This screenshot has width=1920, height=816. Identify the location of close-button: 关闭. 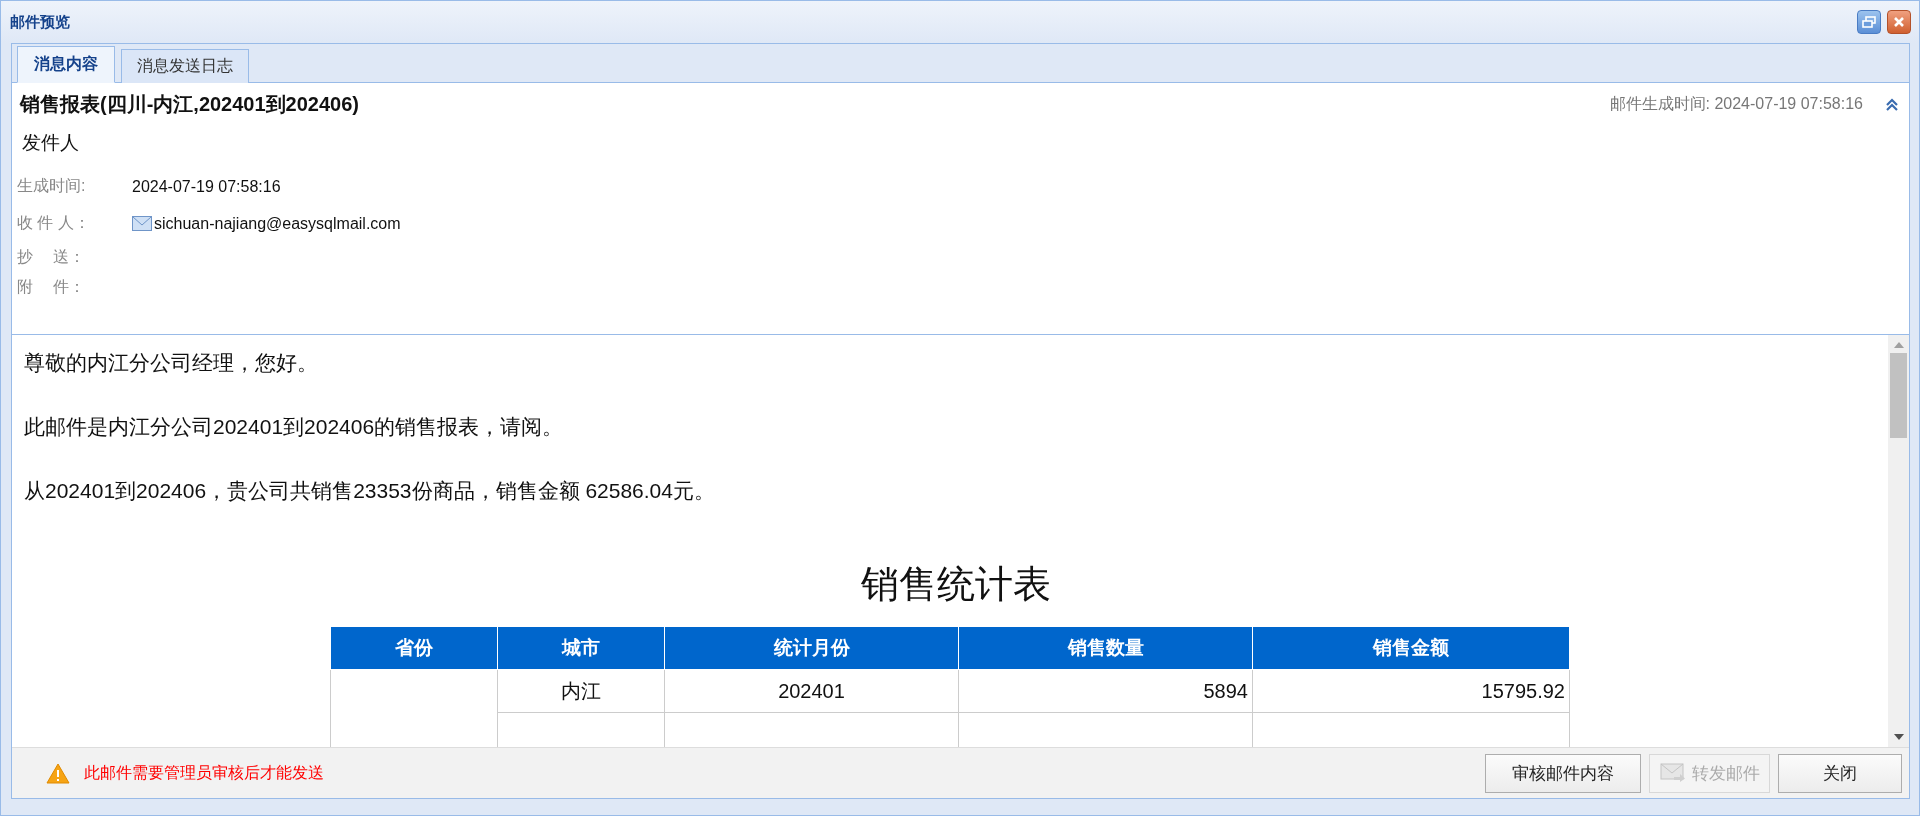
(1840, 773).